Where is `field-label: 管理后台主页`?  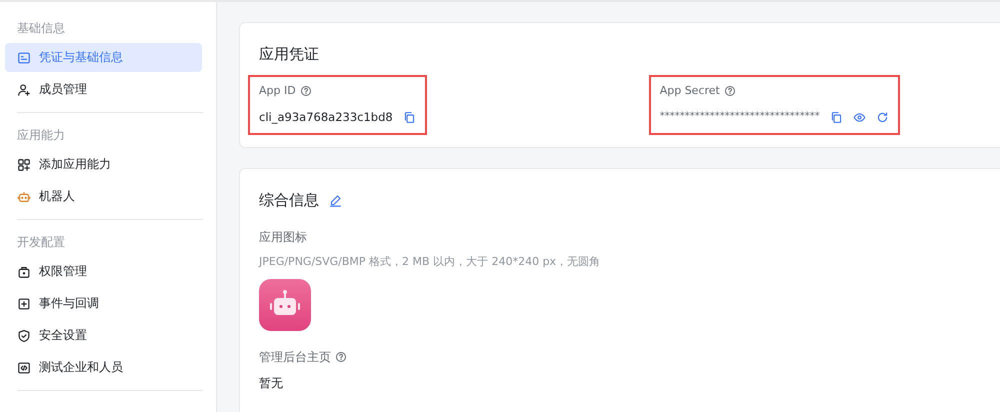
field-label: 管理后台主页 is located at coordinates (295, 357).